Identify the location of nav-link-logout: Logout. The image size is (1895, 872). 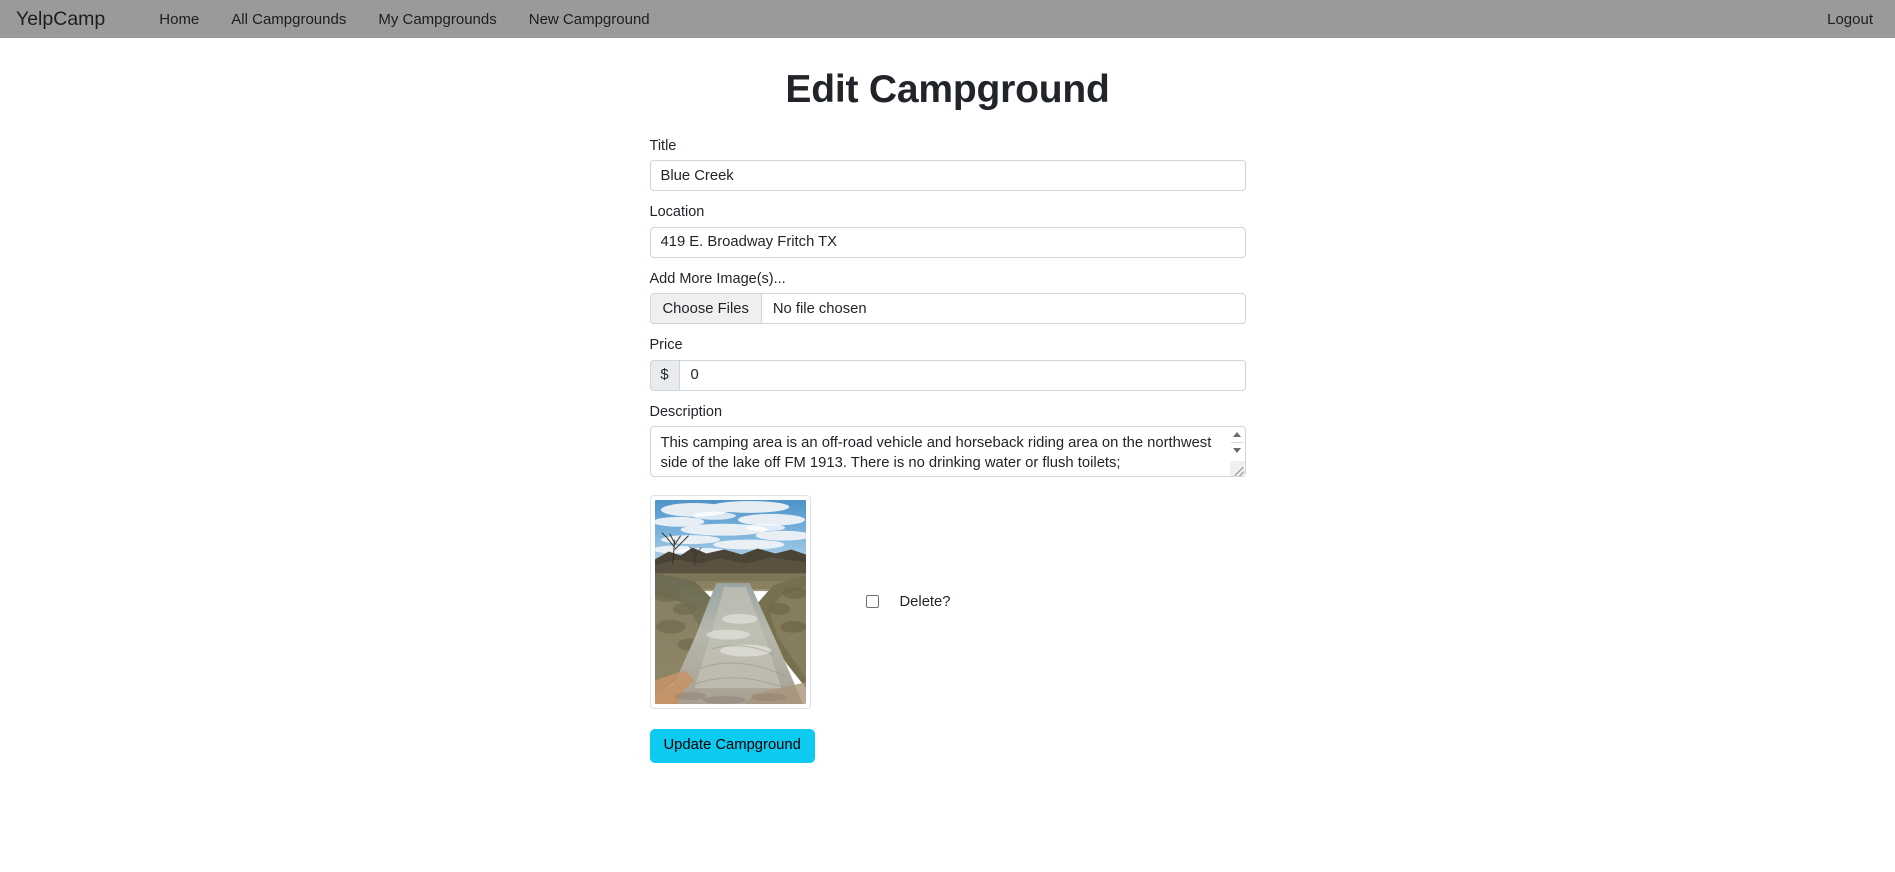
(1842, 19).